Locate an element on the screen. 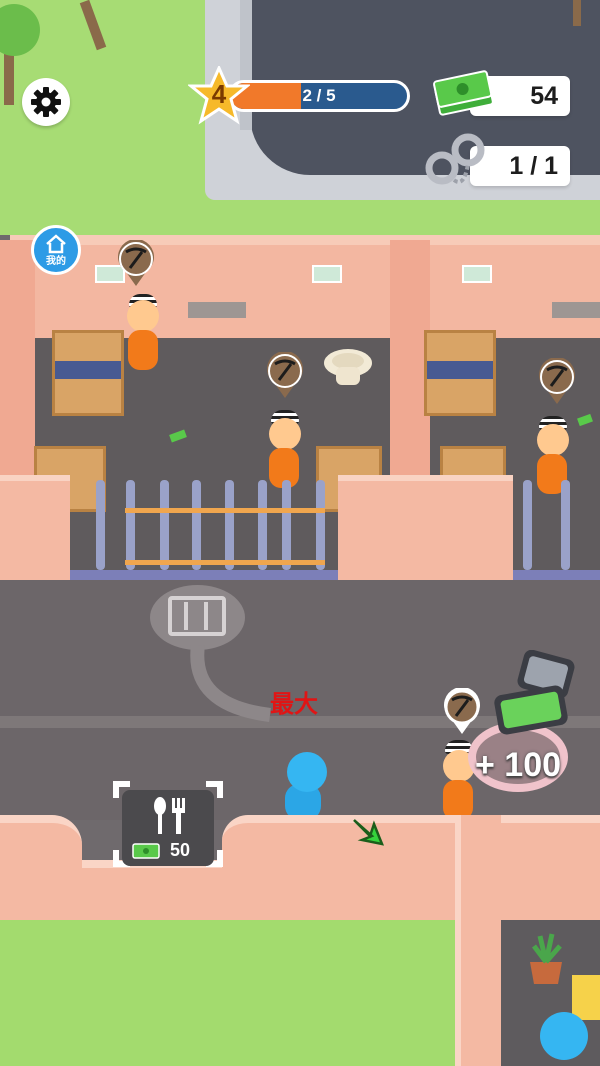 This screenshot has width=600, height=1066. cell-gate-right is located at coordinates (556, 530).